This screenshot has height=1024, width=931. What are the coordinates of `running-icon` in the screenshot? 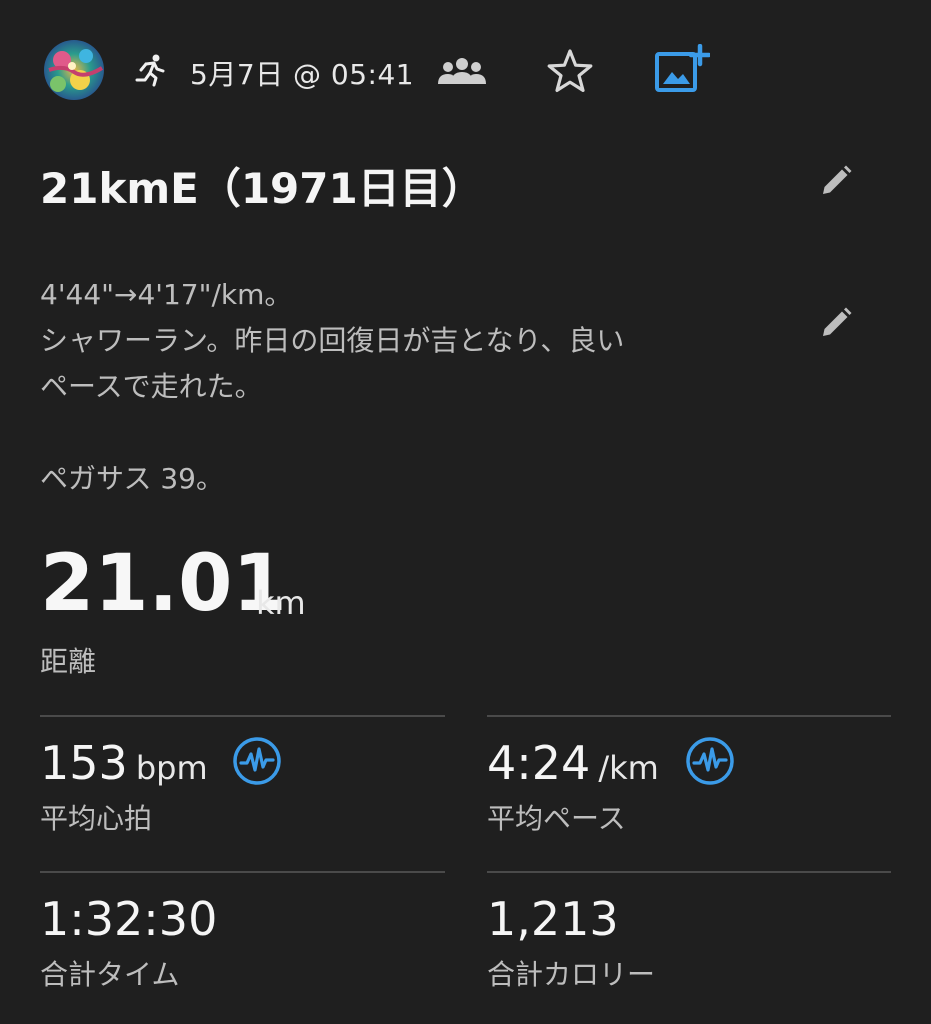 It's located at (150, 70).